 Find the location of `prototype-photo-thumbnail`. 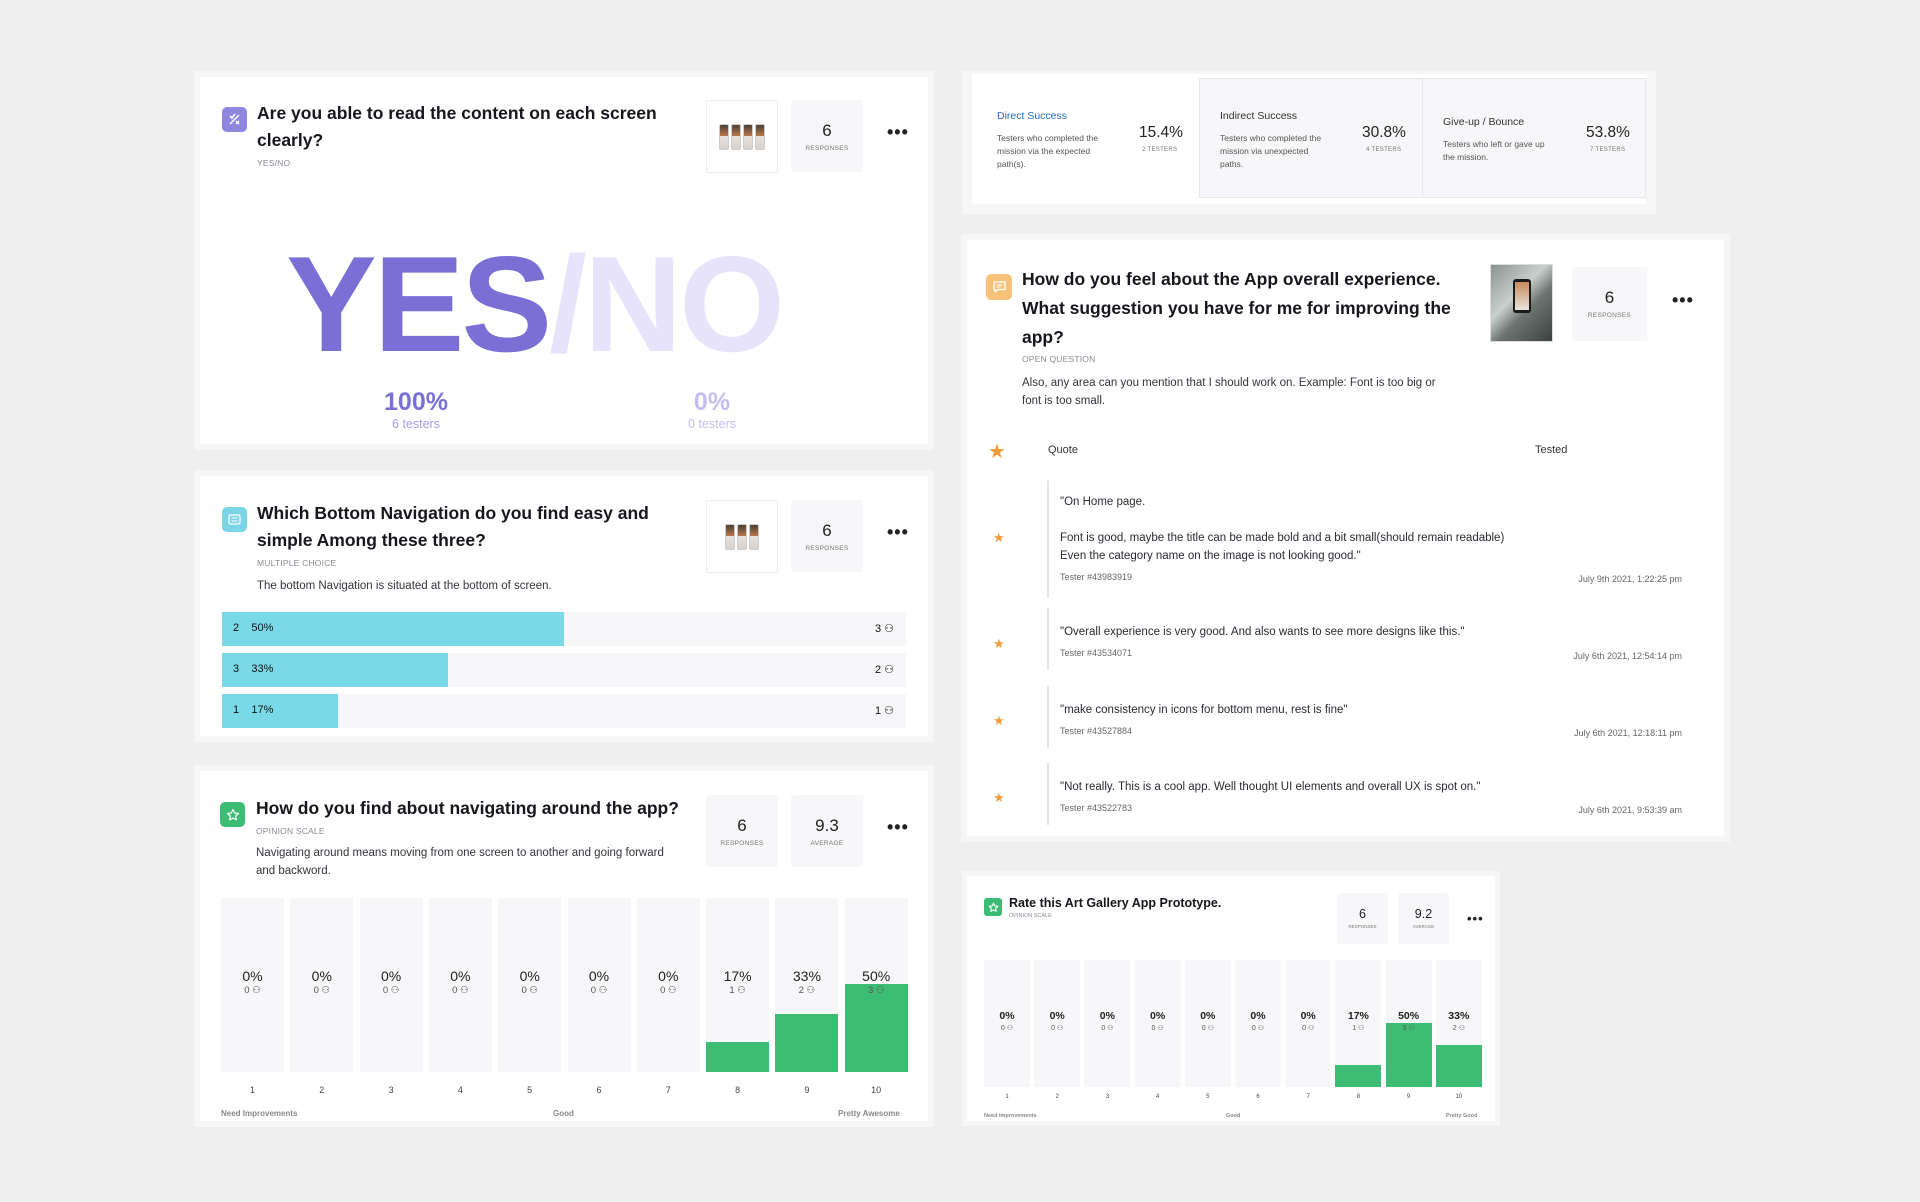

prototype-photo-thumbnail is located at coordinates (1521, 303).